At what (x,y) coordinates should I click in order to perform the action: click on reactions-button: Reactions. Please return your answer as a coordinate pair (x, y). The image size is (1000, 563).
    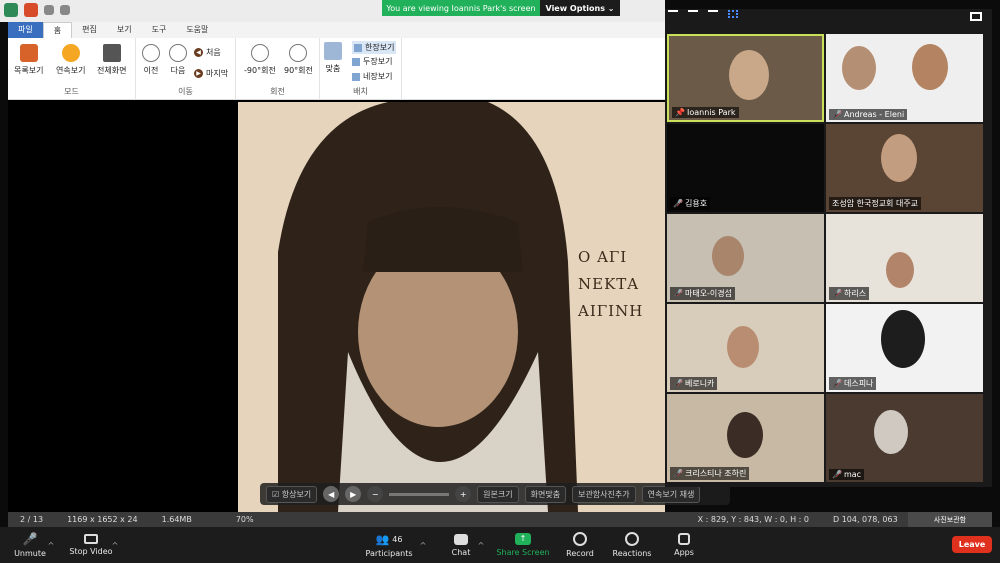
    Looking at the image, I should click on (632, 545).